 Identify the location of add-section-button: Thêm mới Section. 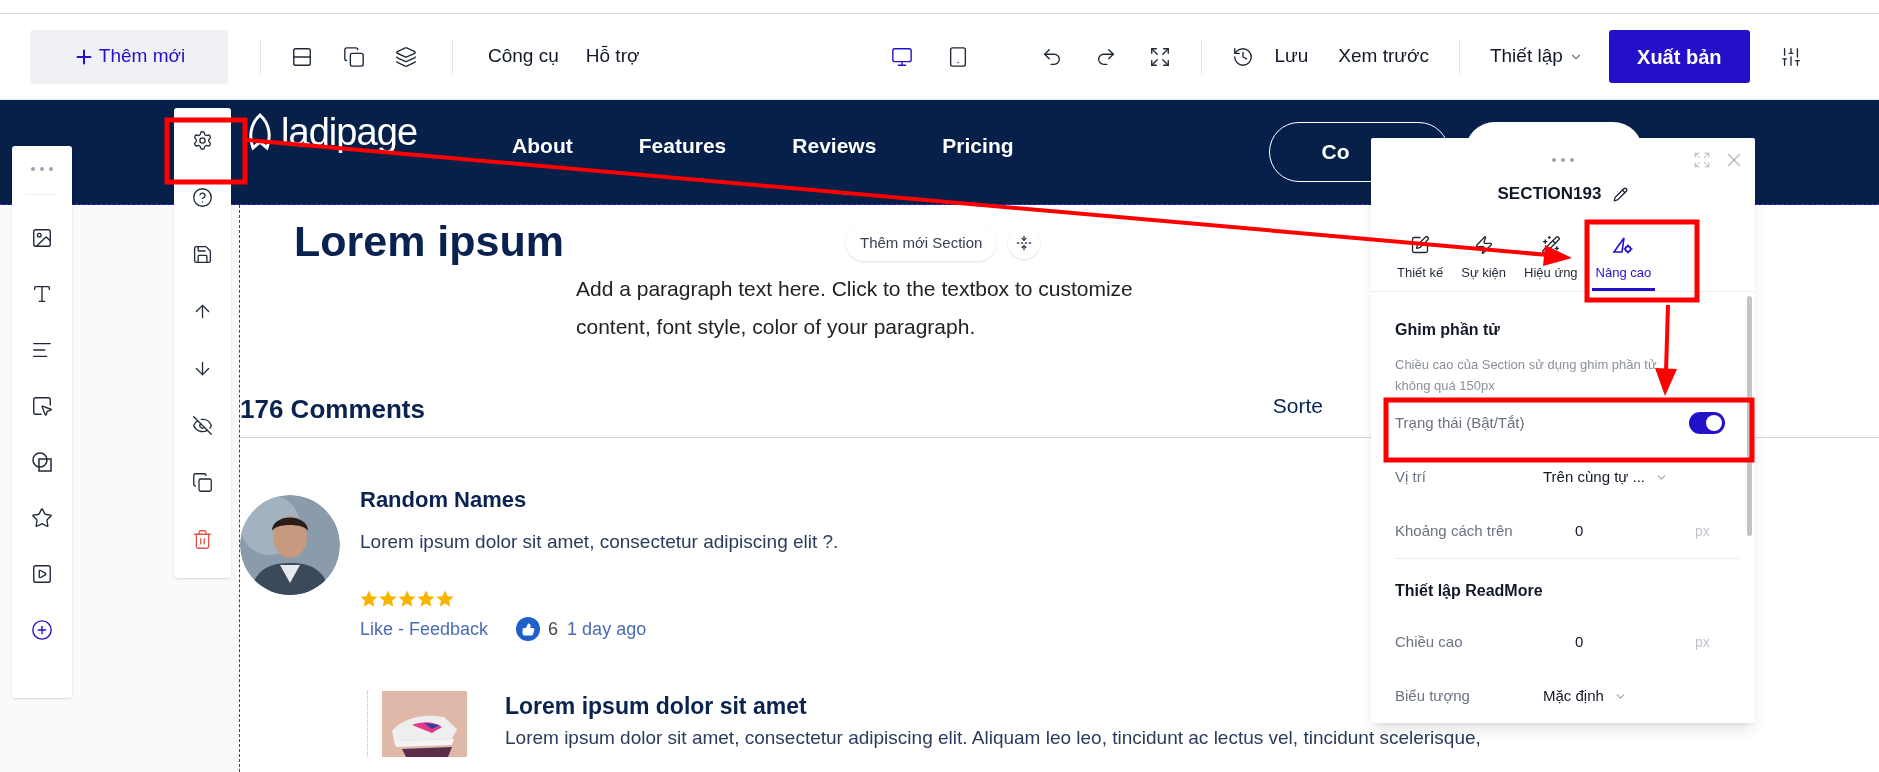
(921, 243).